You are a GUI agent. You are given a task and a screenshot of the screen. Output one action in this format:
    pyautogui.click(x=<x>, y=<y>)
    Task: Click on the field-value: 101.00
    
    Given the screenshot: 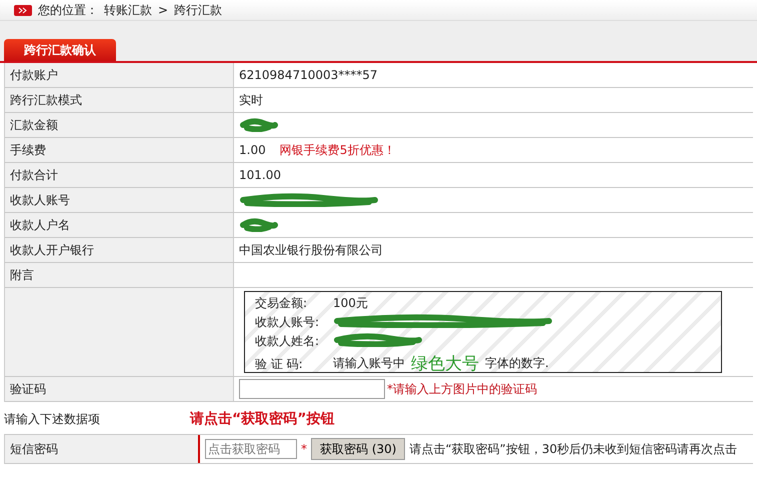 What is the action you would take?
    pyautogui.click(x=260, y=175)
    